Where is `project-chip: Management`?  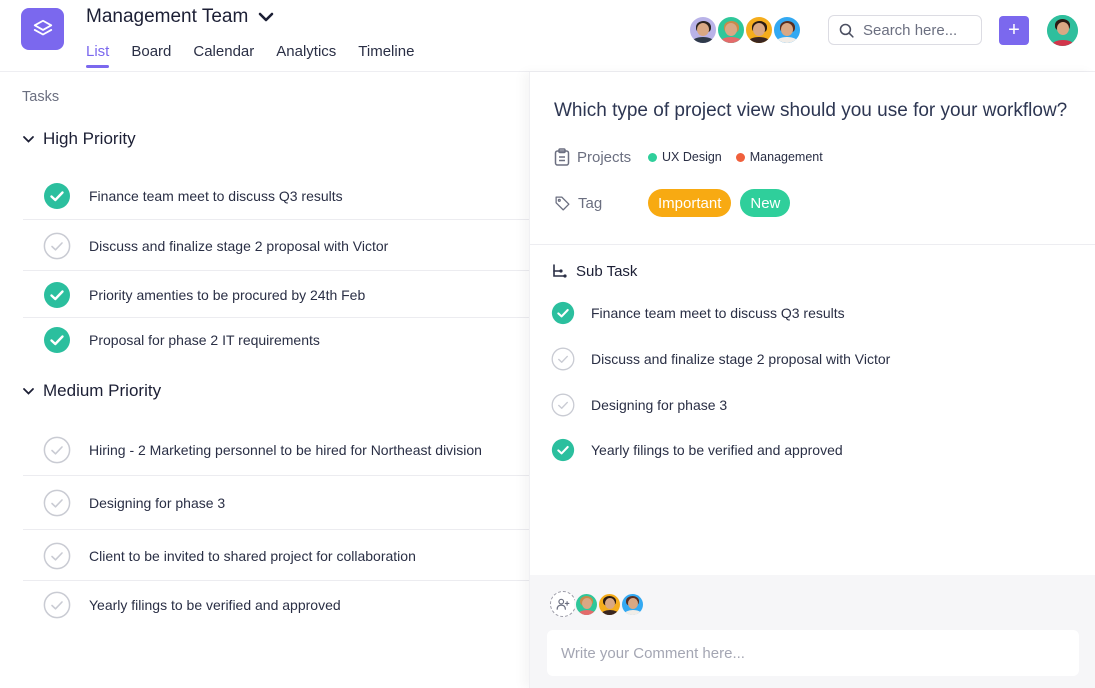
project-chip: Management is located at coordinates (779, 157).